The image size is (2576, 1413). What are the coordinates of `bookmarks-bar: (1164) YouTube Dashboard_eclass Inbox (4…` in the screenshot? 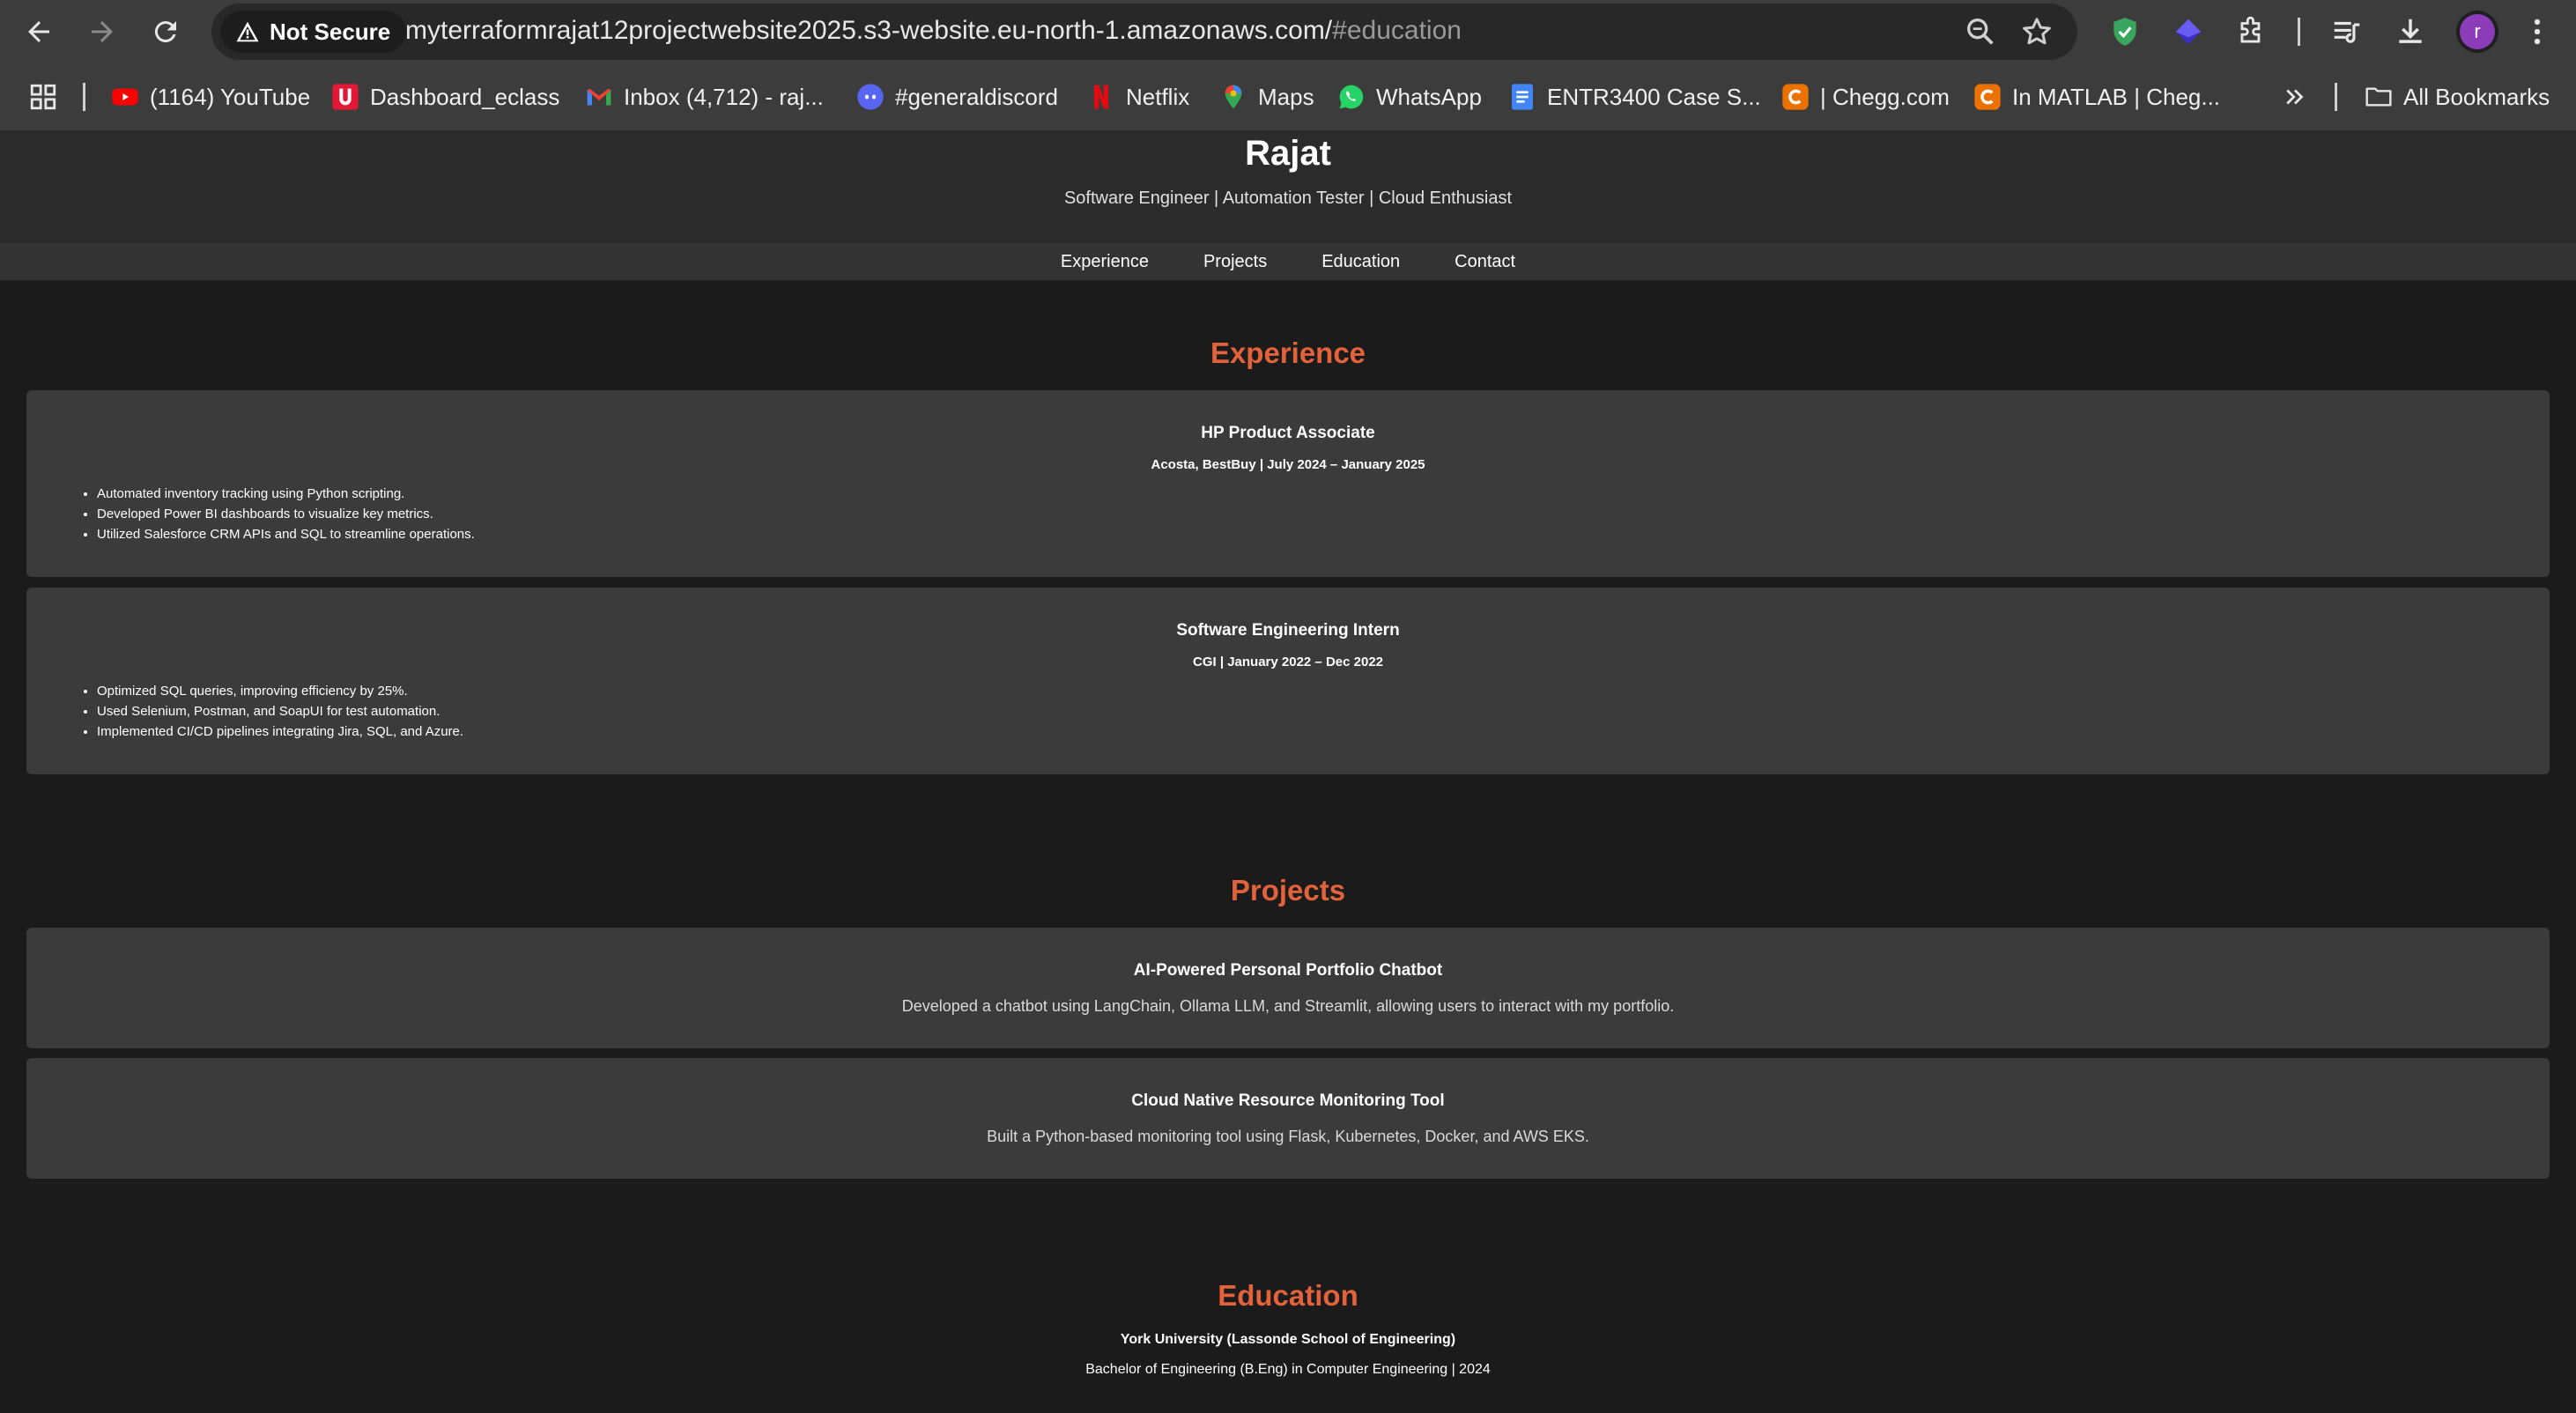 It's located at (1288, 96).